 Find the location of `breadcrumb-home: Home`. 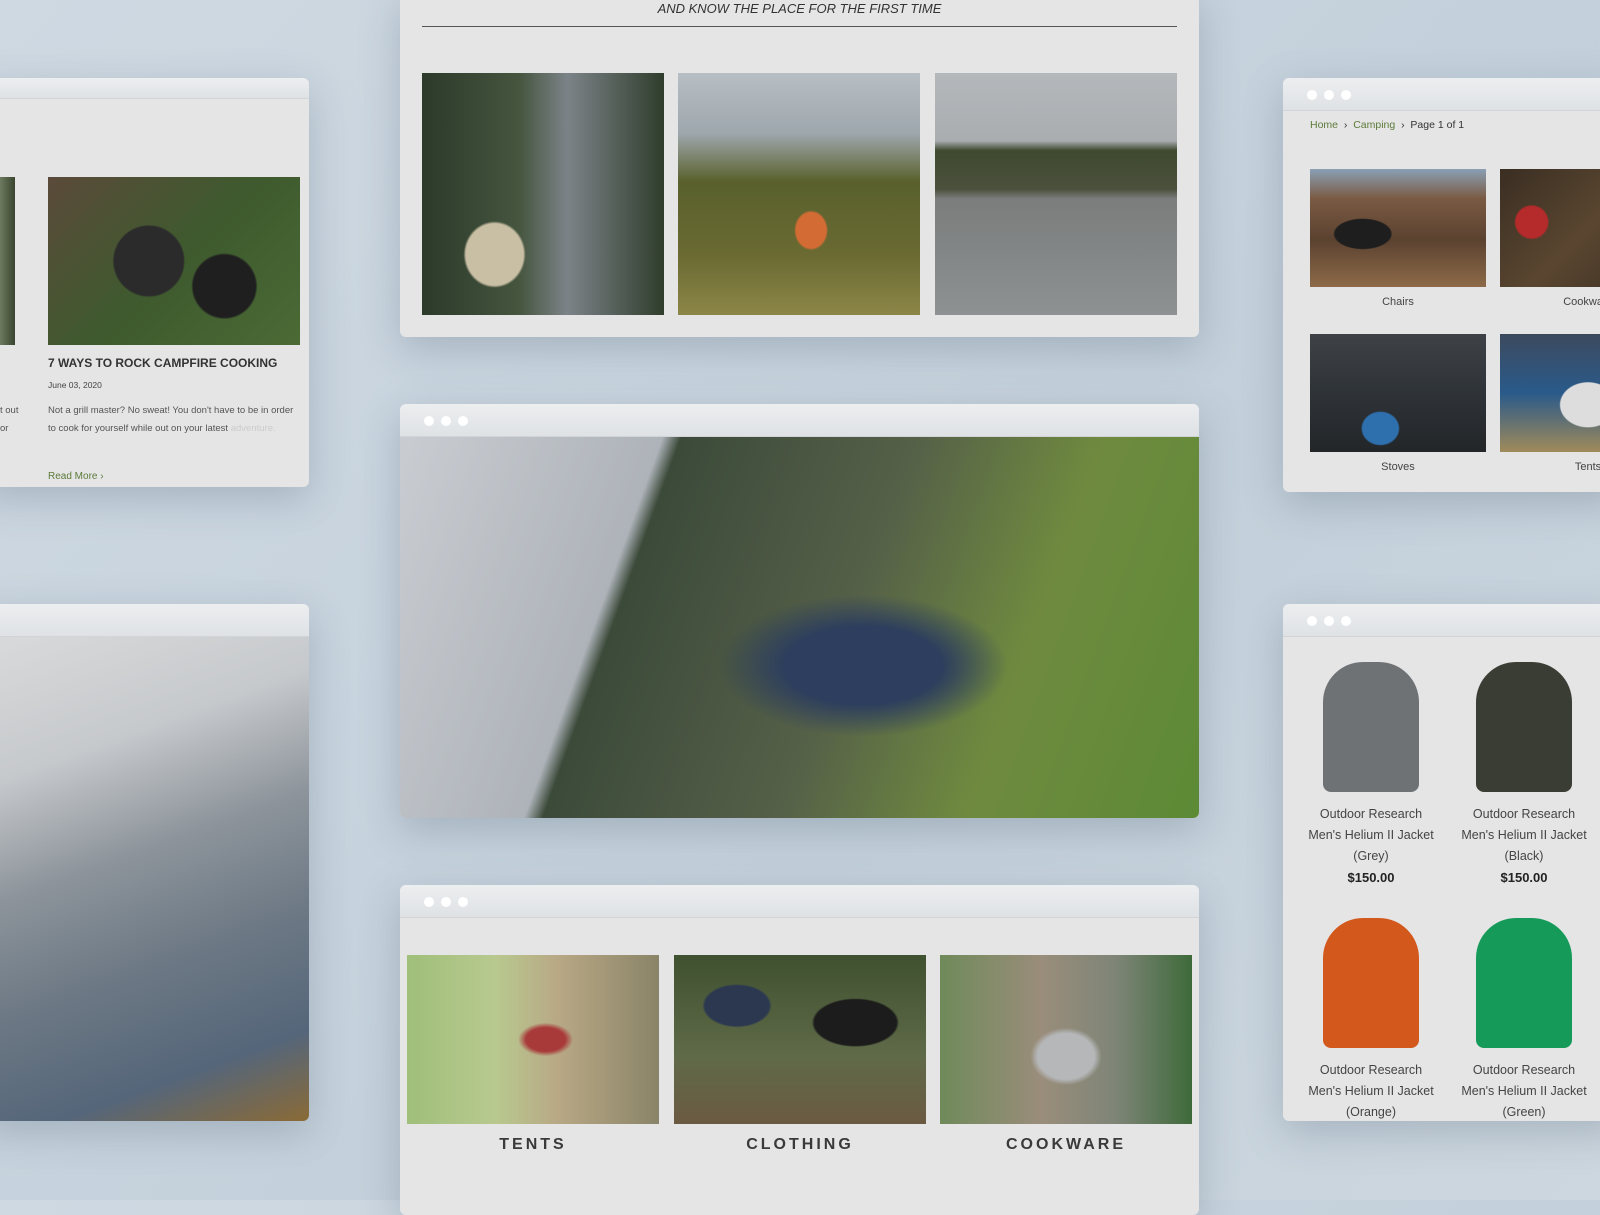

breadcrumb-home: Home is located at coordinates (1324, 125).